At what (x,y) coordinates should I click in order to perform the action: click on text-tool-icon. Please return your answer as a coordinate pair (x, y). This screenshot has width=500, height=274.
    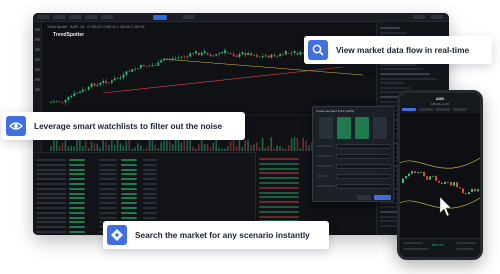
    Looking at the image, I should click on (37, 69).